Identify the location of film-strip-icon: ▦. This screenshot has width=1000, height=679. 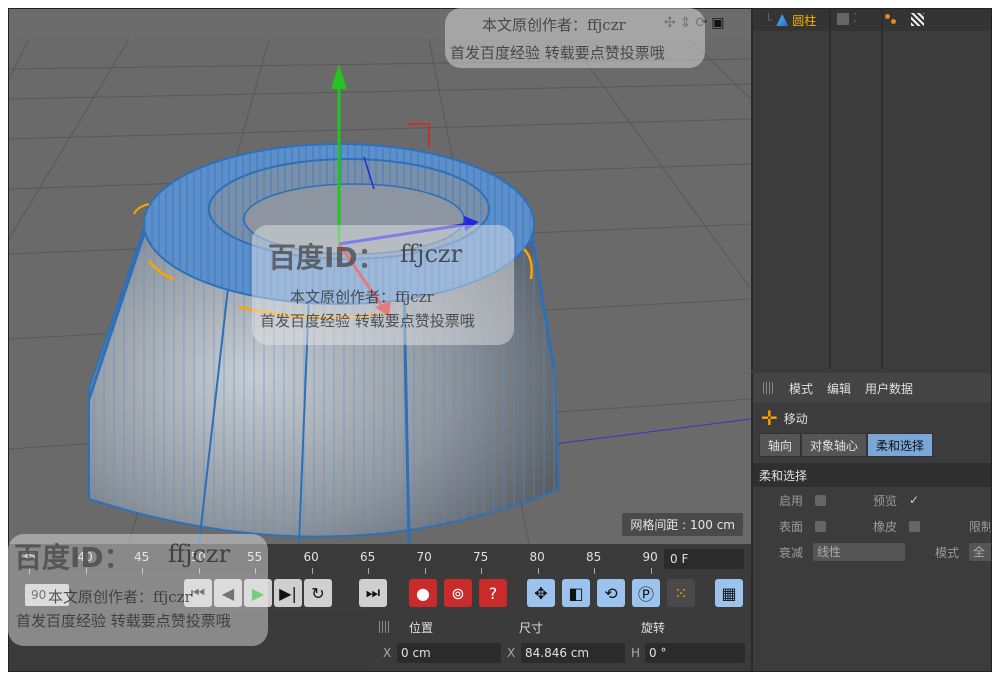
(729, 593).